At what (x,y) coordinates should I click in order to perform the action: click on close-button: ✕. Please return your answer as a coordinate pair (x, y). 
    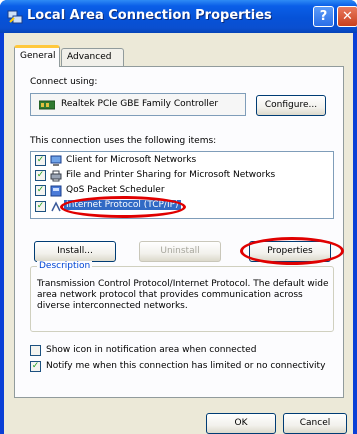
    Looking at the image, I should click on (347, 16).